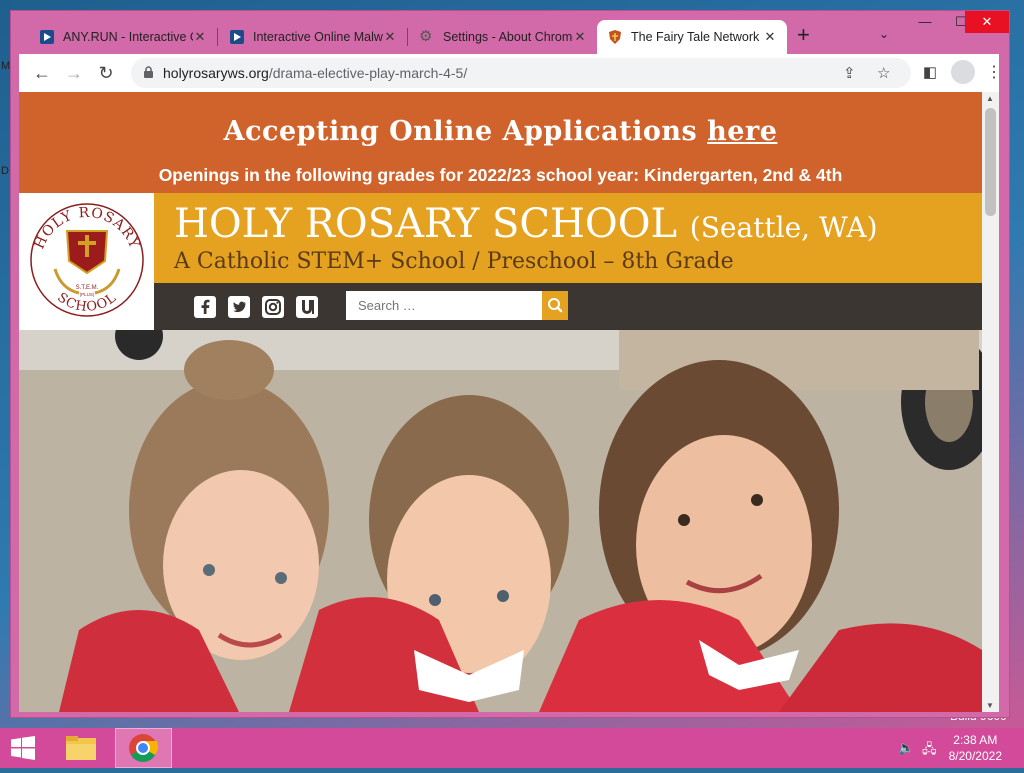 The height and width of the screenshot is (773, 1024). I want to click on logo-plus-text: (PLUS), so click(87, 294).